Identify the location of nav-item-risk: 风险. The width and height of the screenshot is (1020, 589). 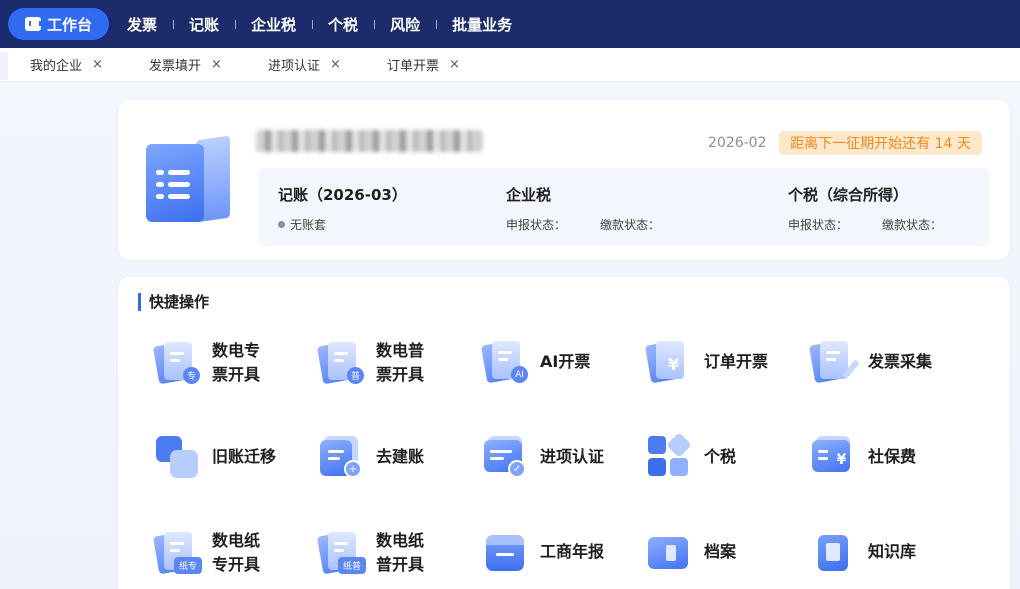
(405, 24).